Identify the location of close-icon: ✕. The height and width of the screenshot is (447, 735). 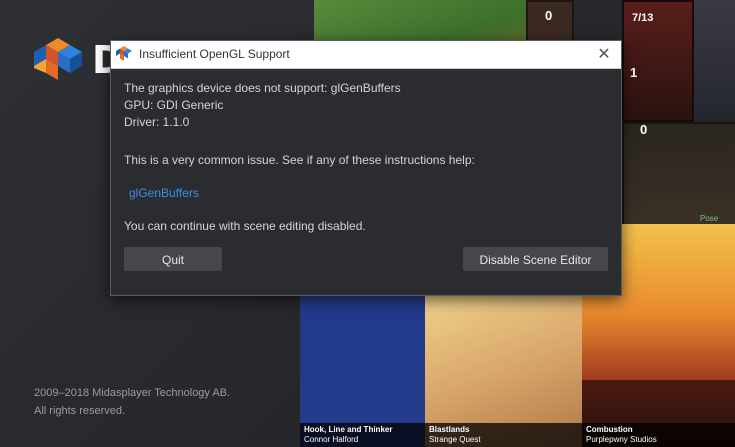
(604, 54).